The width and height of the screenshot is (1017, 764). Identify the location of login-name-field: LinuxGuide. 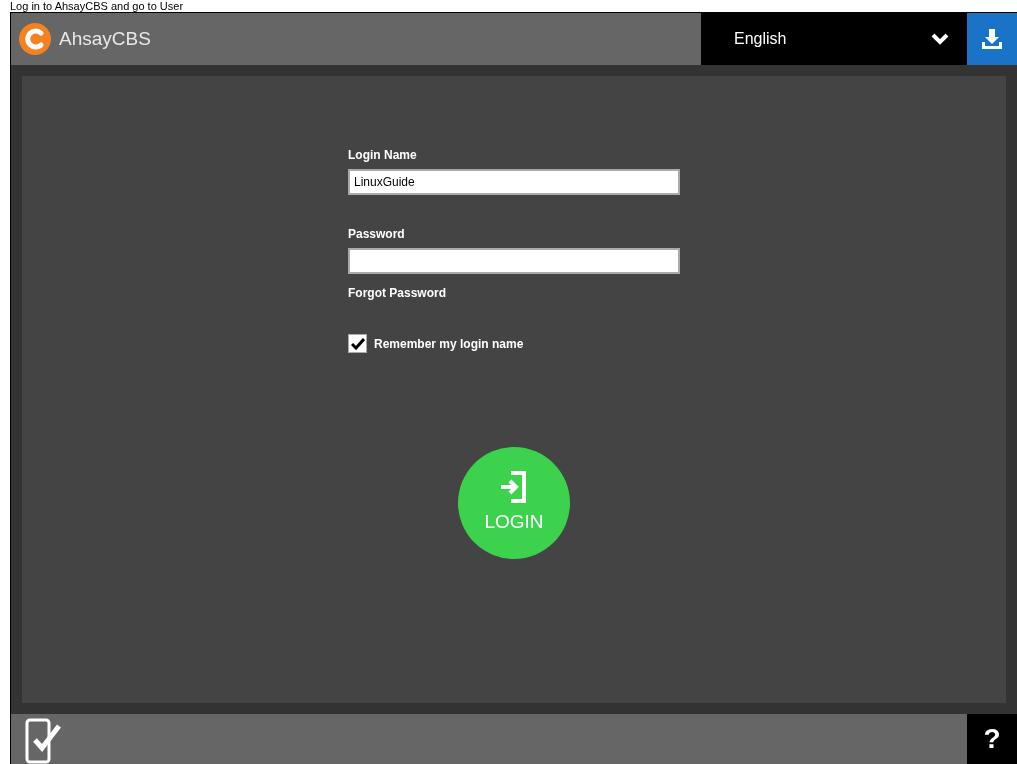
(514, 182).